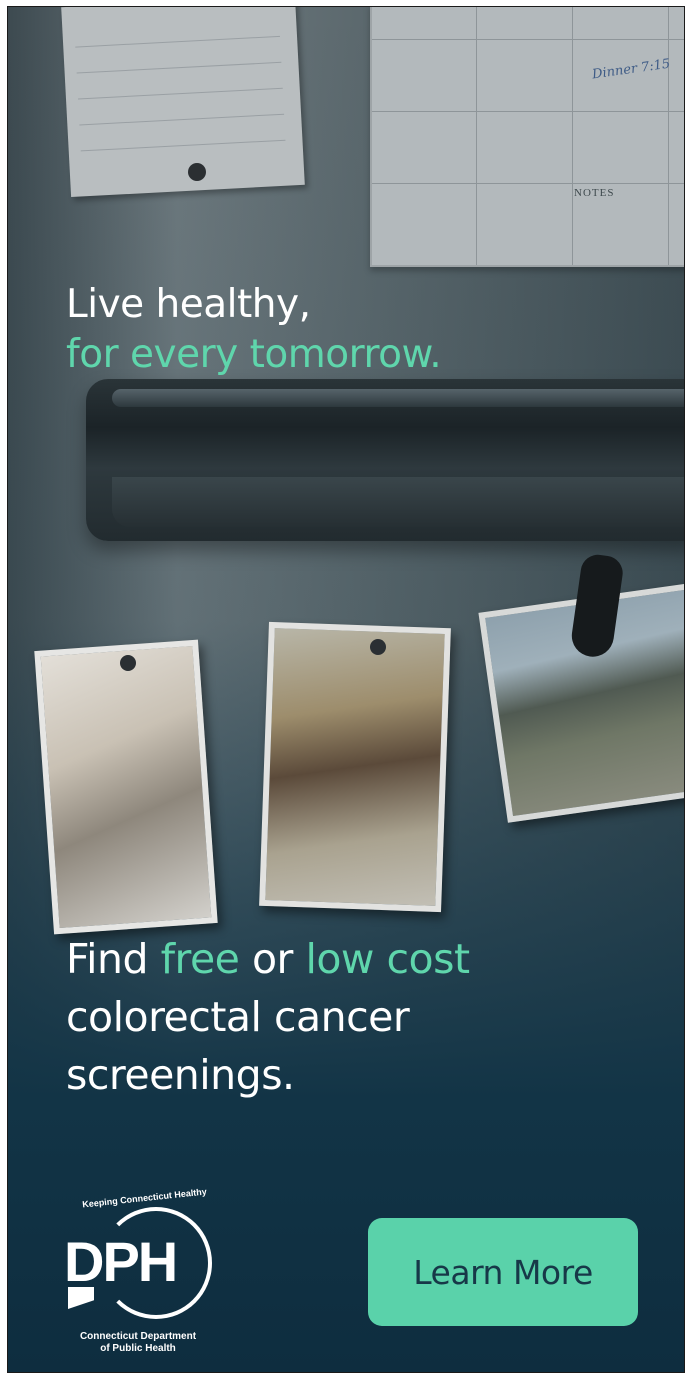 This screenshot has height=1379, width=692. Describe the element at coordinates (398, 398) in the screenshot. I see `fridge-handle-highlight` at that location.